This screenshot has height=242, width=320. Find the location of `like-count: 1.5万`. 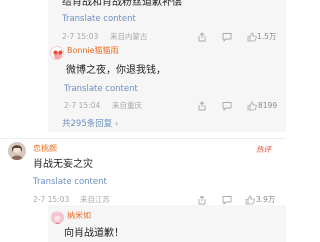

like-count: 1.5万 is located at coordinates (267, 36).